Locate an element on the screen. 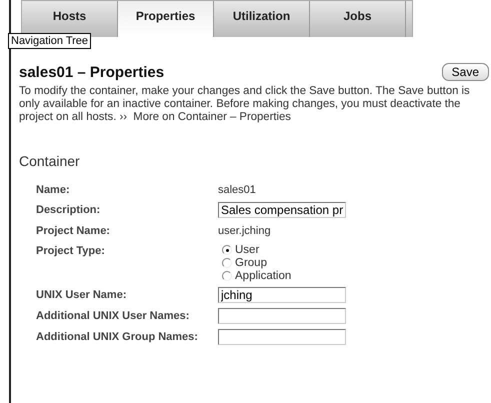 Image resolution: width=491 pixels, height=403 pixels. tab: Jobs is located at coordinates (358, 19).